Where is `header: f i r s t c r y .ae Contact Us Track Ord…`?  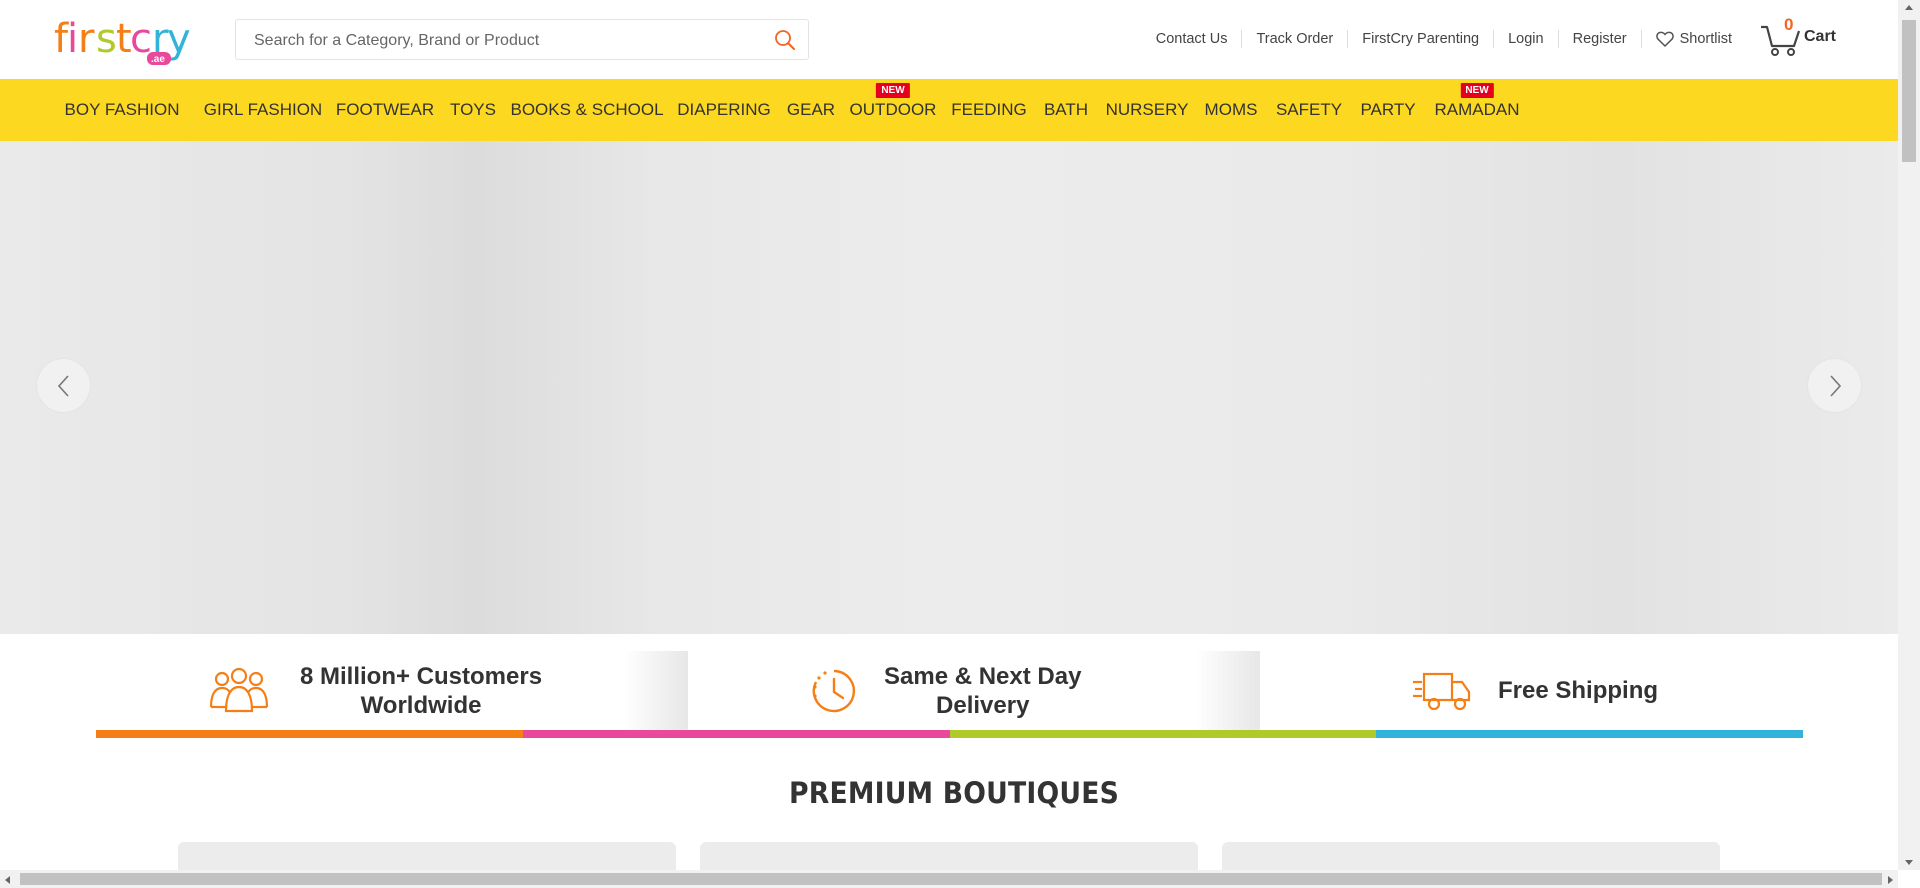 header: f i r s t c r y .ae Contact Us Track Ord… is located at coordinates (949, 39).